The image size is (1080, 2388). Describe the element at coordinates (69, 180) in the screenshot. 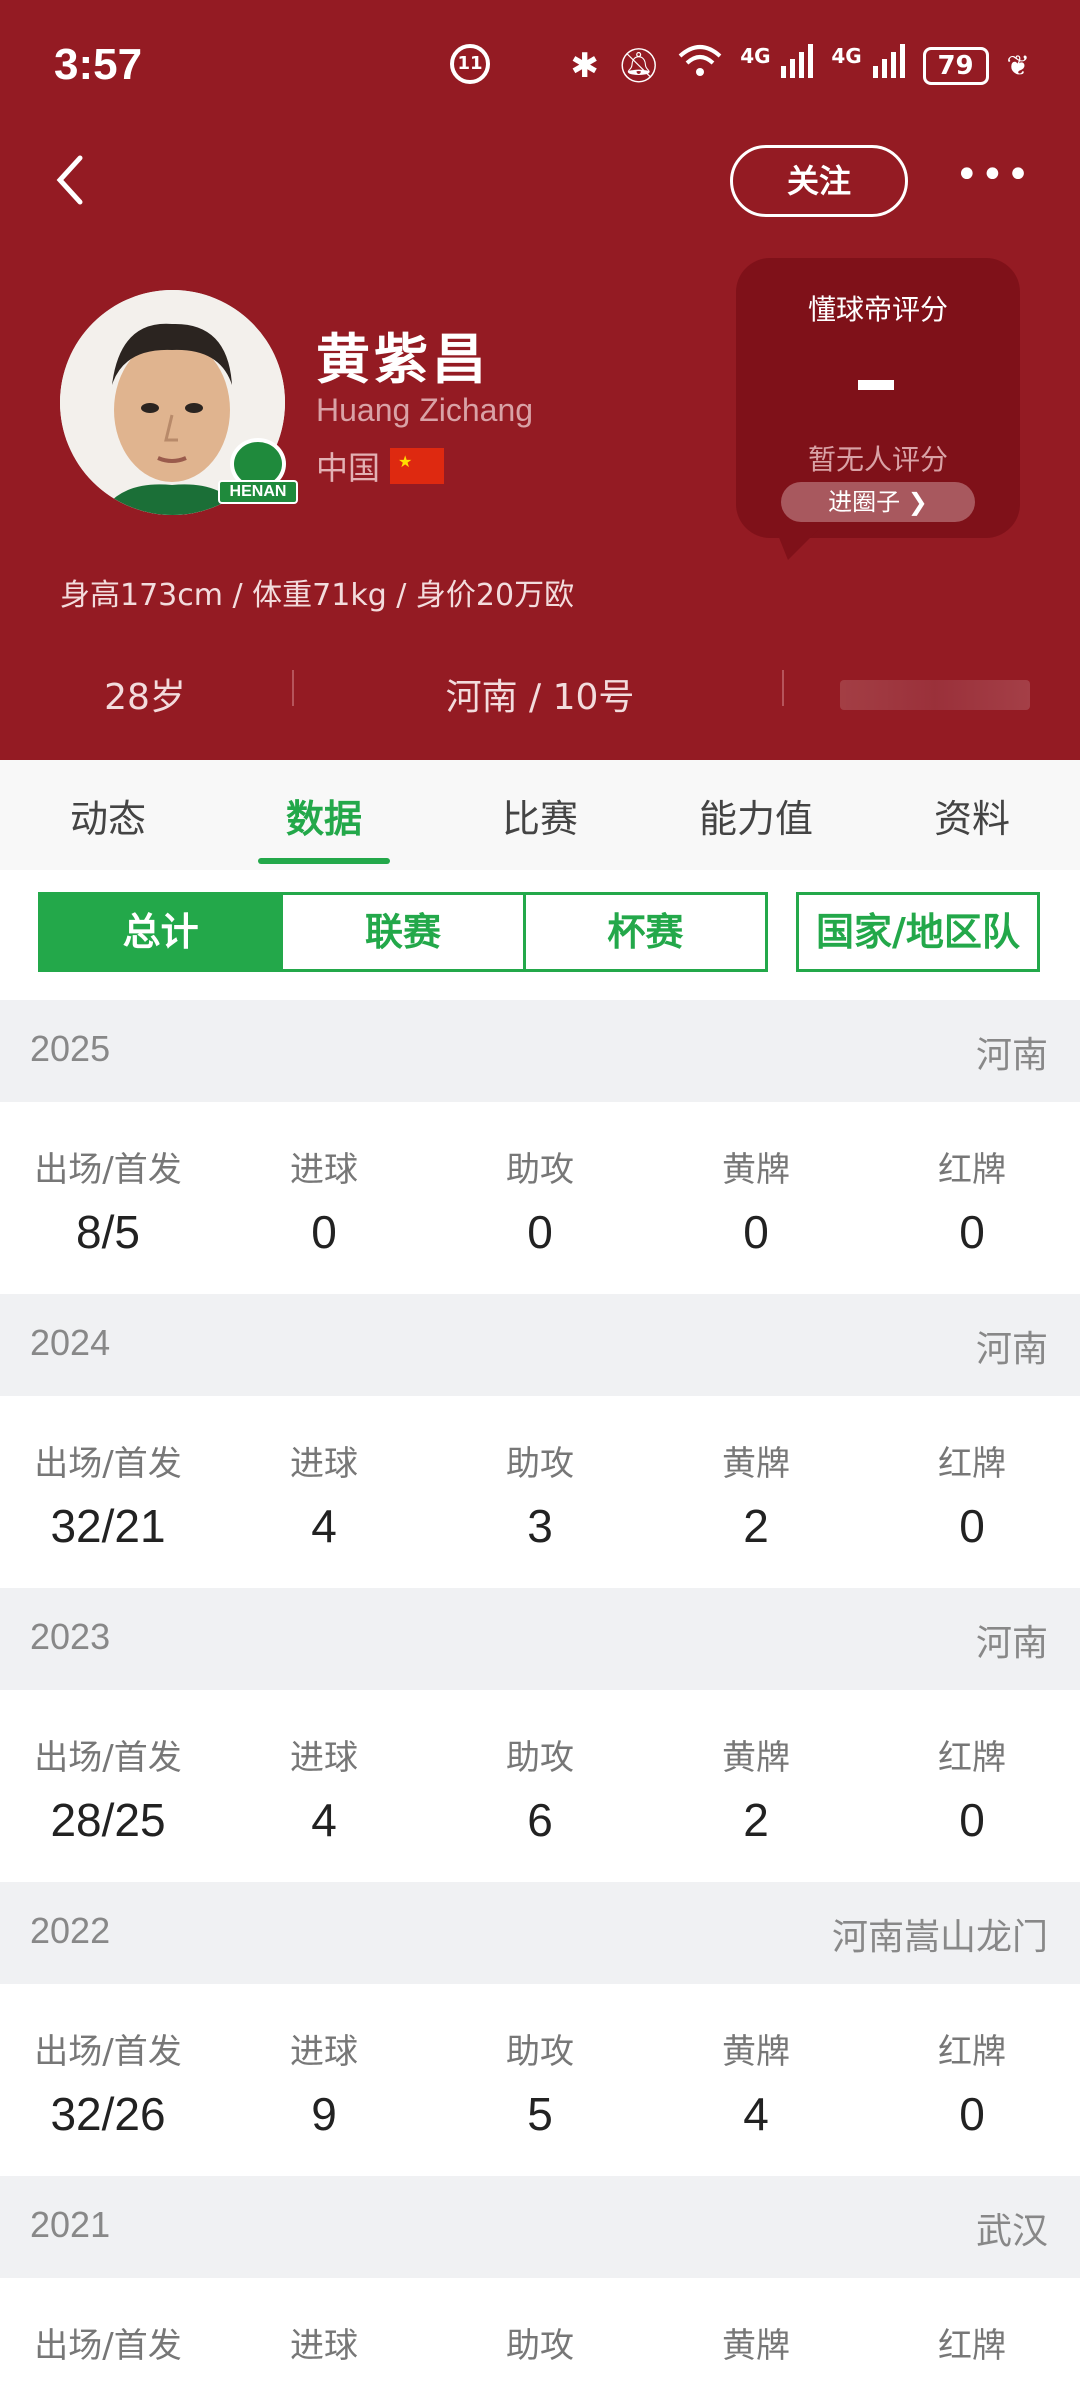

I see `chevron-left-icon` at that location.